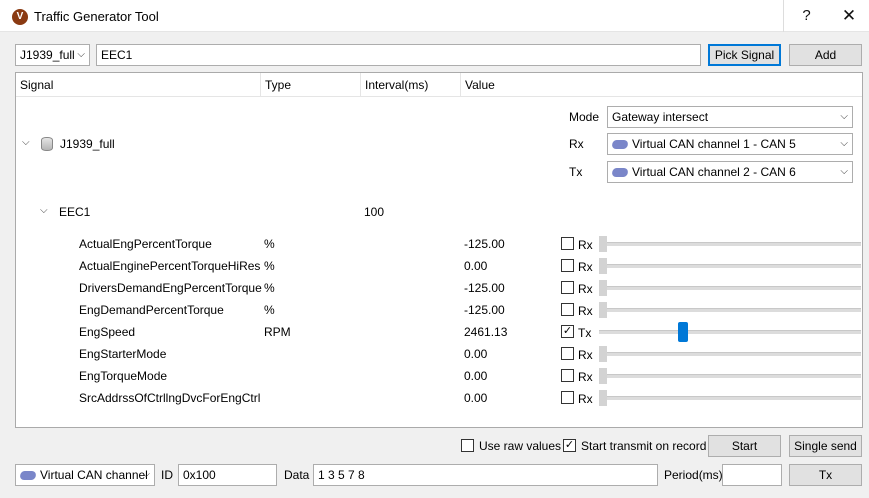 This screenshot has height=498, width=869. What do you see at coordinates (167, 475) in the screenshot?
I see `id-label: ID` at bounding box center [167, 475].